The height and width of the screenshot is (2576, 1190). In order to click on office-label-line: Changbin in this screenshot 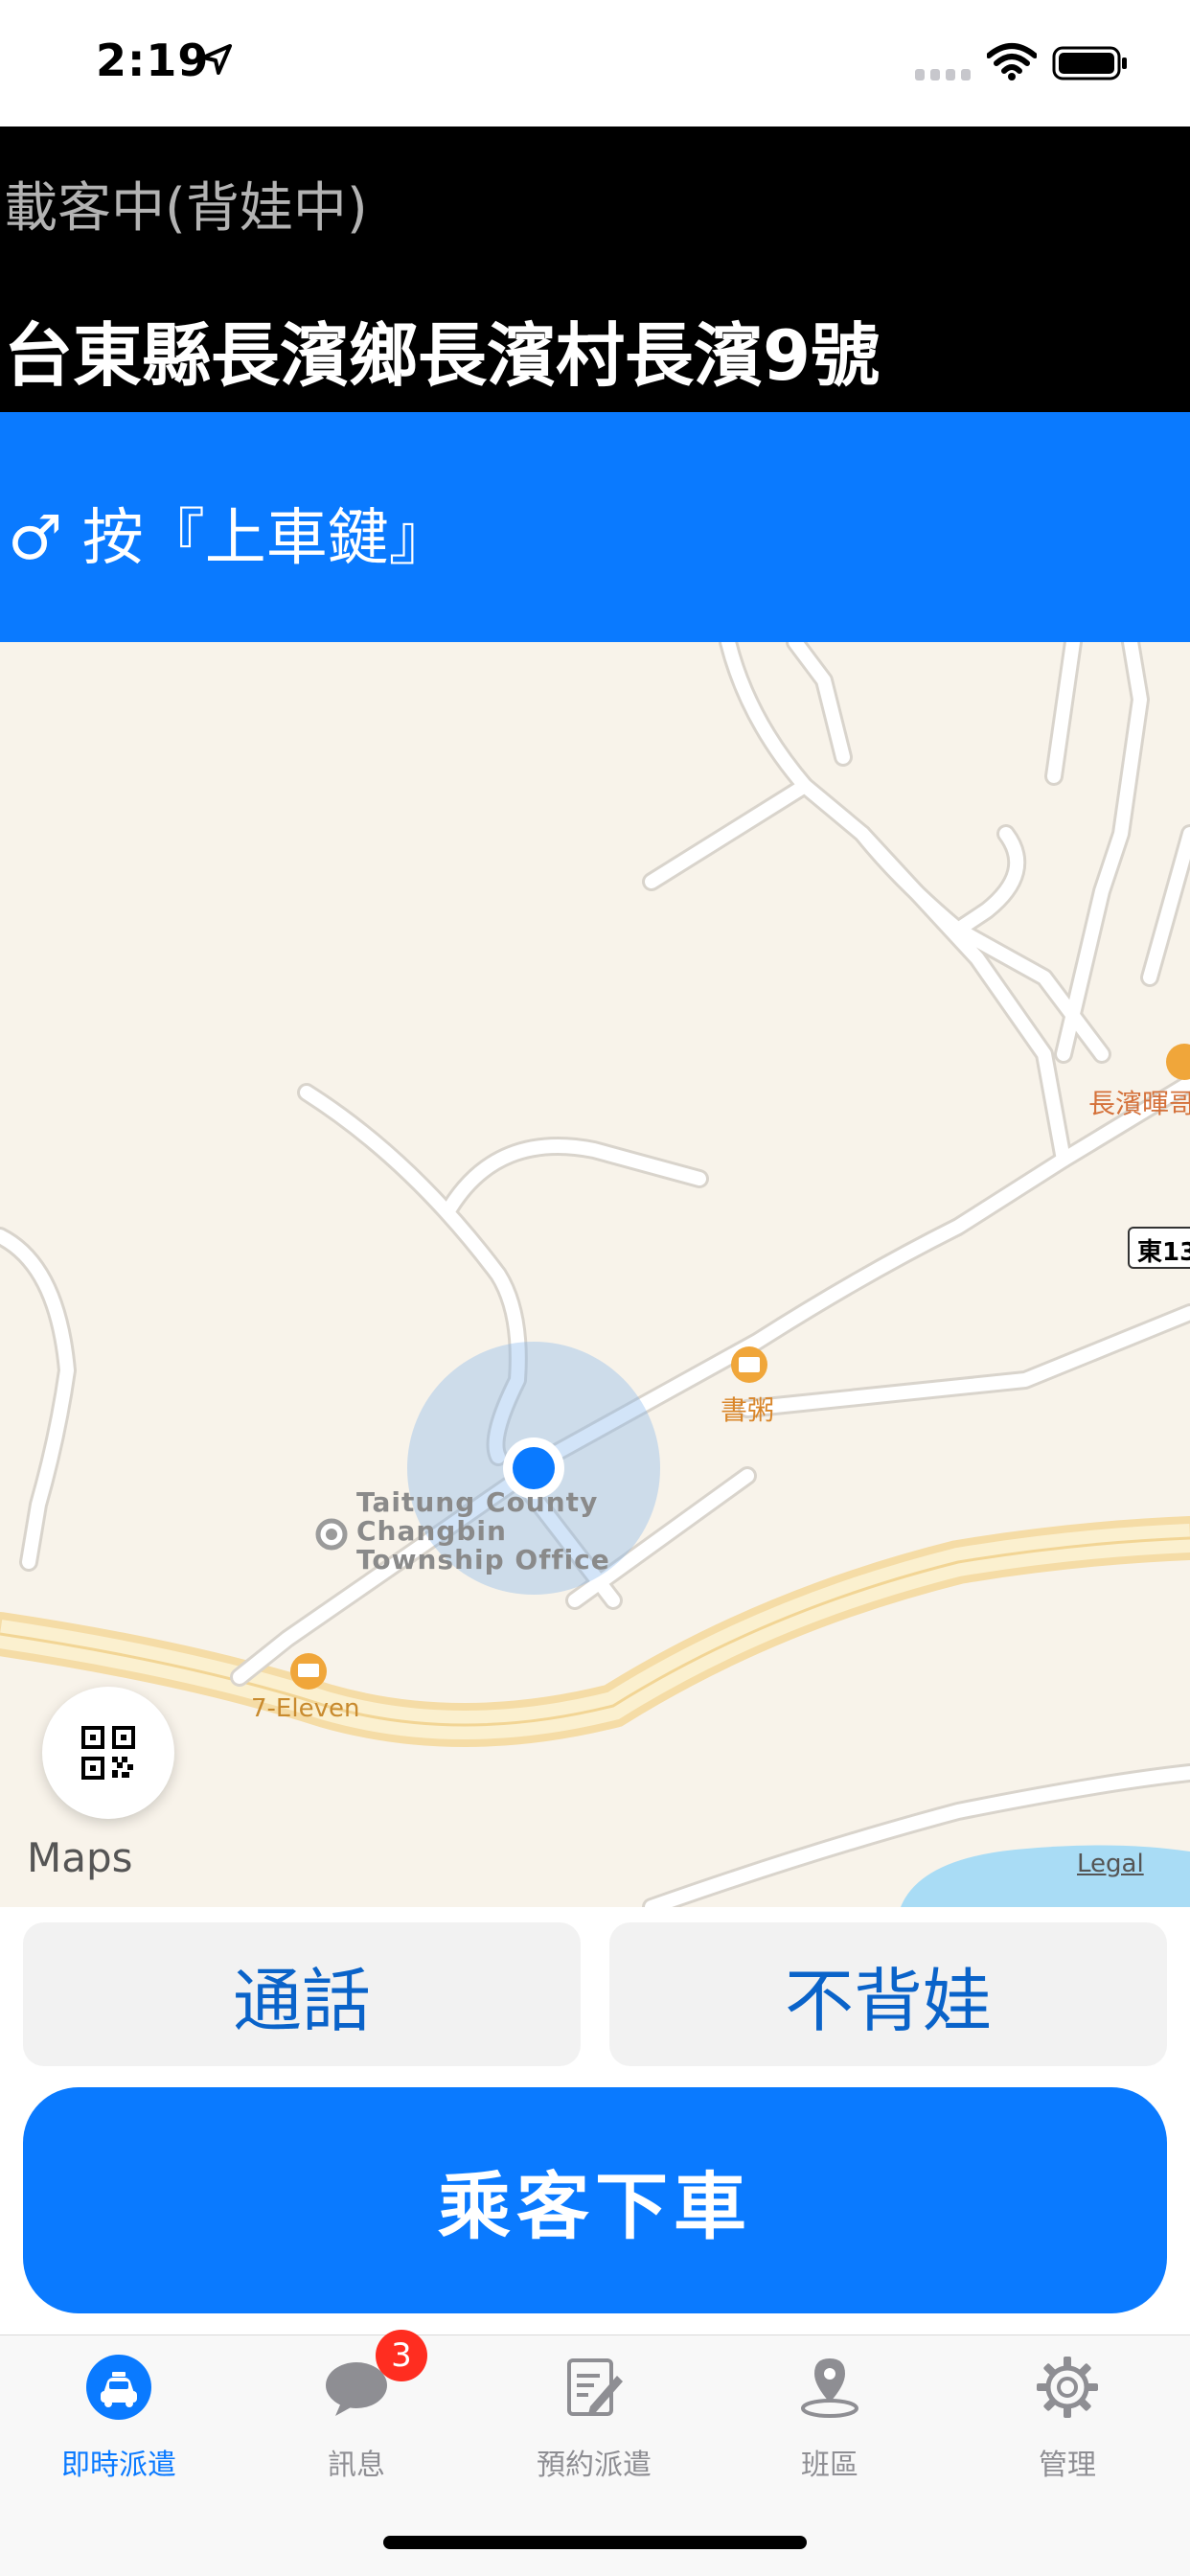, I will do `click(432, 1531)`.